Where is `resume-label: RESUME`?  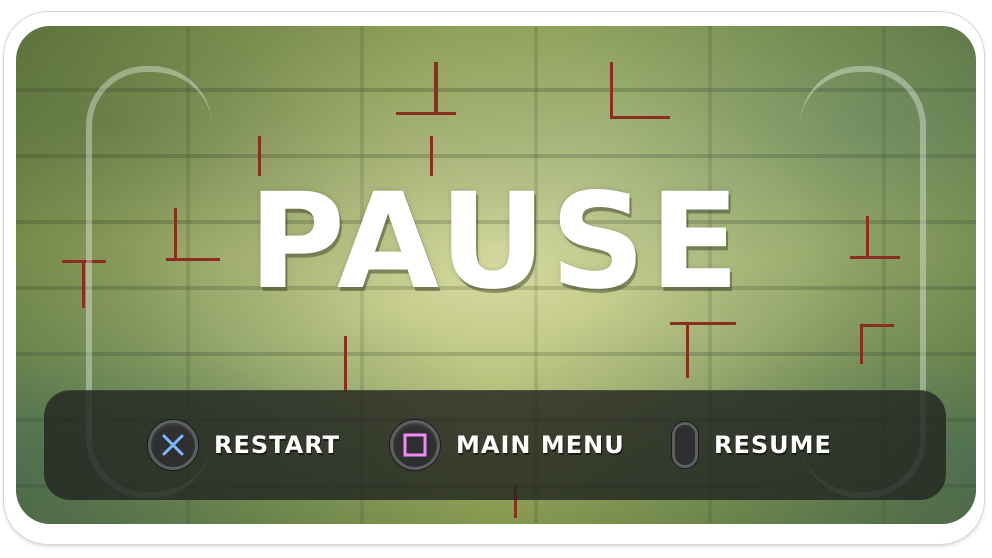
resume-label: RESUME is located at coordinates (773, 445).